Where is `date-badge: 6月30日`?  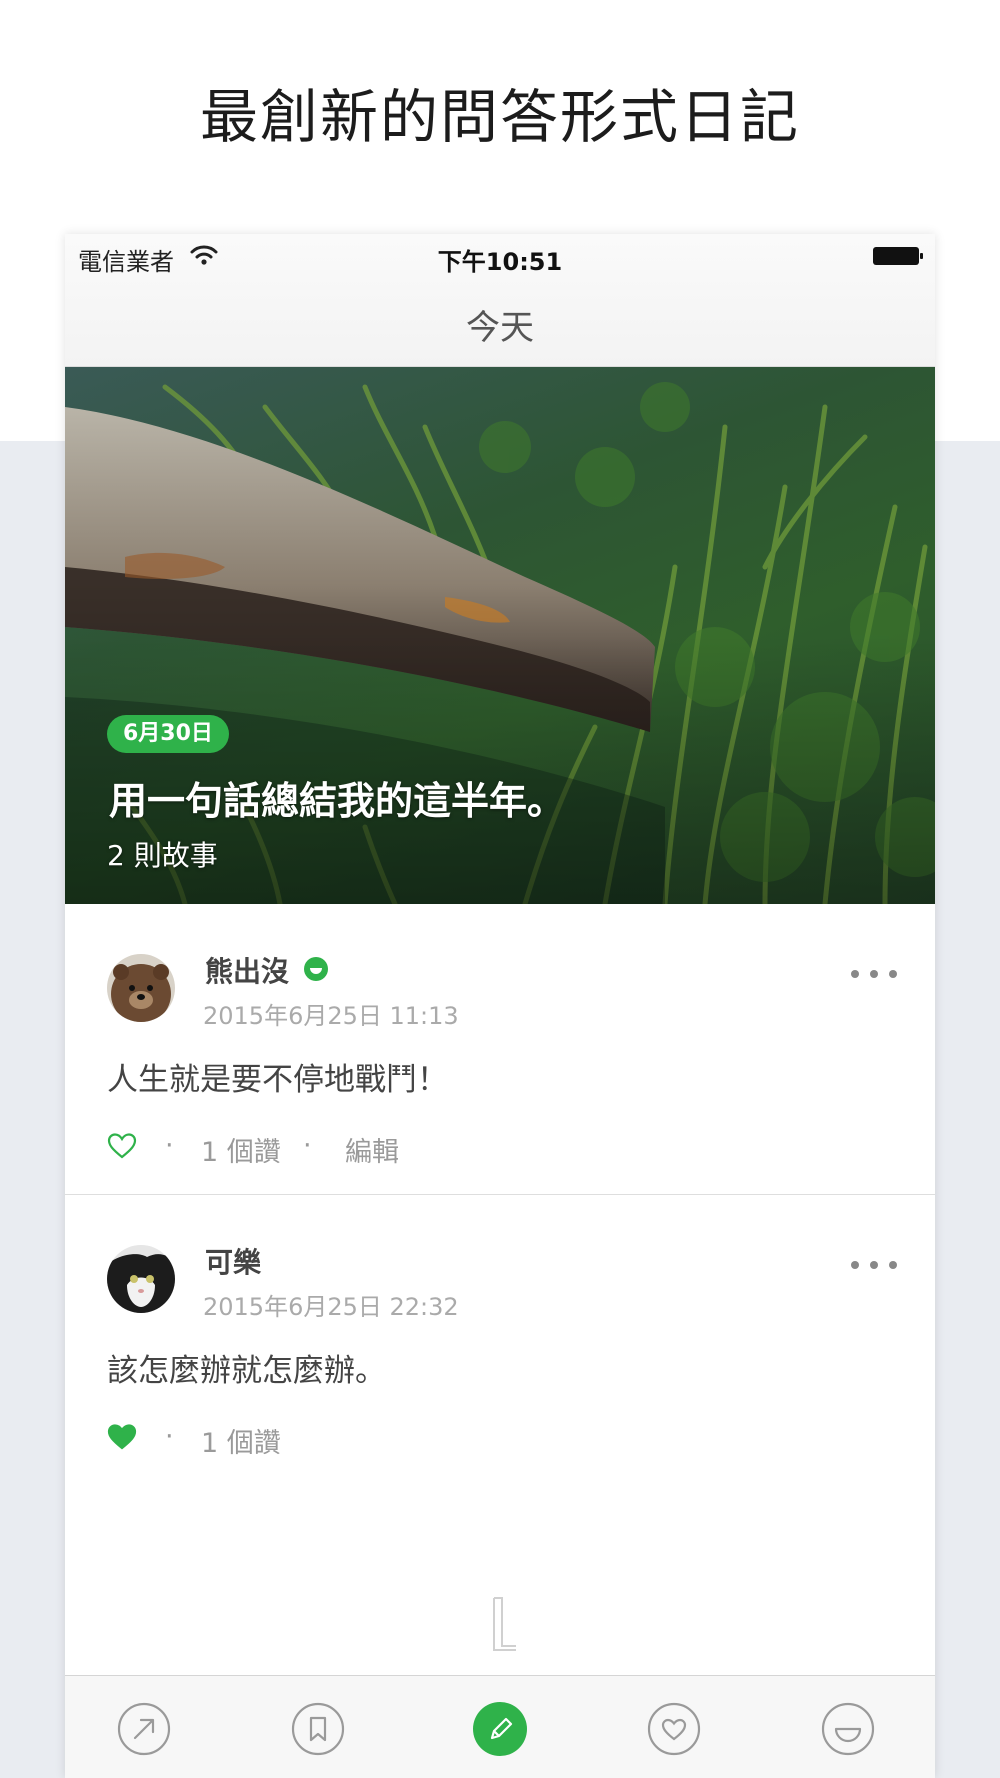 date-badge: 6月30日 is located at coordinates (168, 734).